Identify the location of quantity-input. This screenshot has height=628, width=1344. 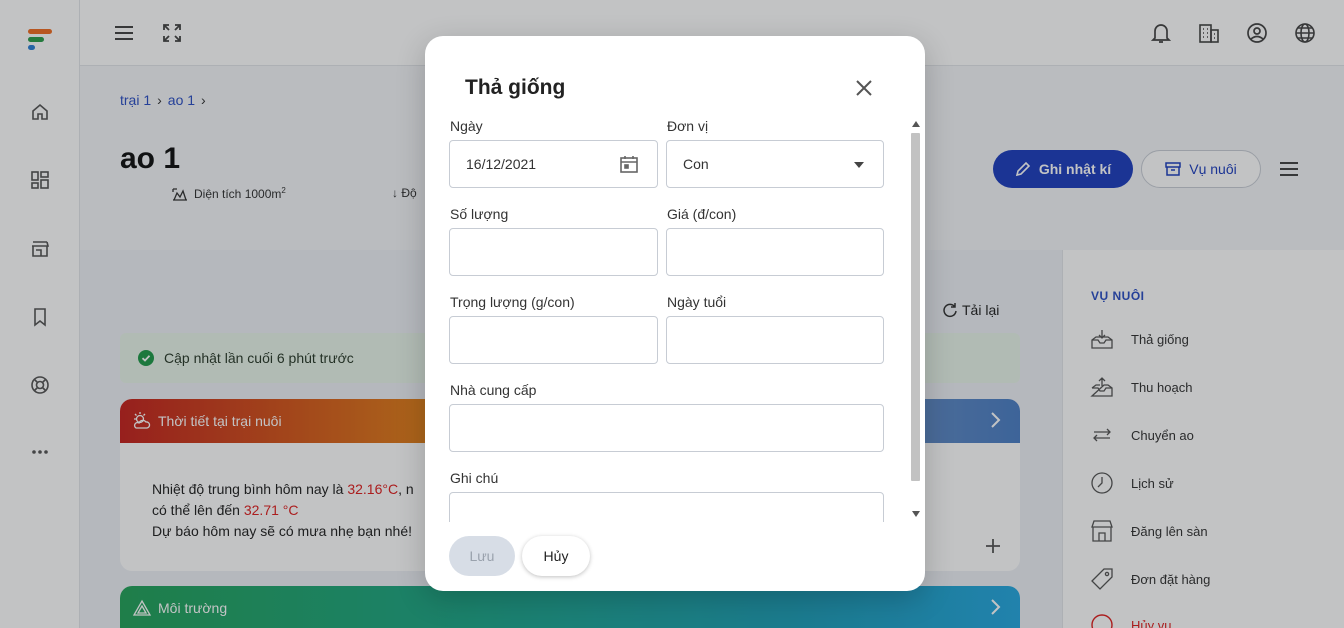
(561, 252).